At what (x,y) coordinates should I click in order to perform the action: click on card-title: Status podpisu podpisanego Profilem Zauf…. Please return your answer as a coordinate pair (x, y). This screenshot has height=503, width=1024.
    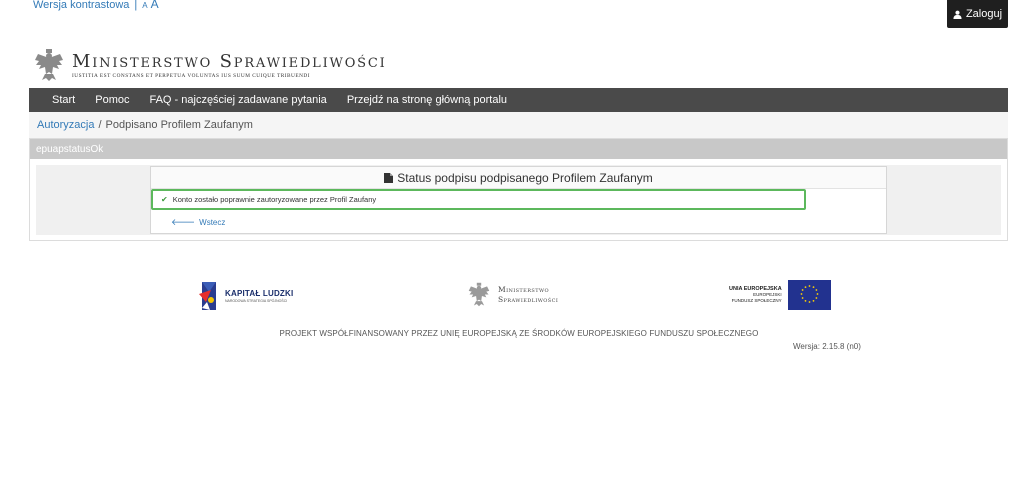
    Looking at the image, I should click on (525, 177).